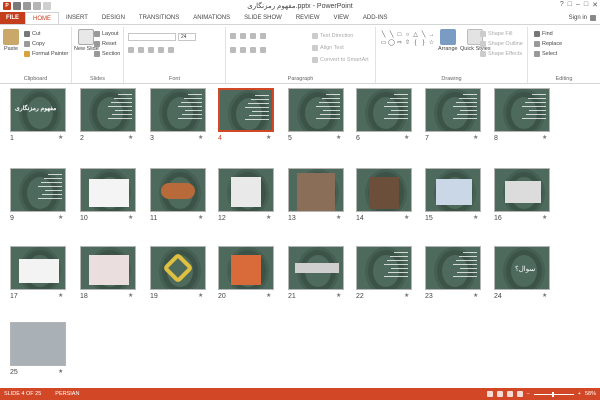 The height and width of the screenshot is (400, 600). Describe the element at coordinates (263, 36) in the screenshot. I see `increase-indent-icon` at that location.